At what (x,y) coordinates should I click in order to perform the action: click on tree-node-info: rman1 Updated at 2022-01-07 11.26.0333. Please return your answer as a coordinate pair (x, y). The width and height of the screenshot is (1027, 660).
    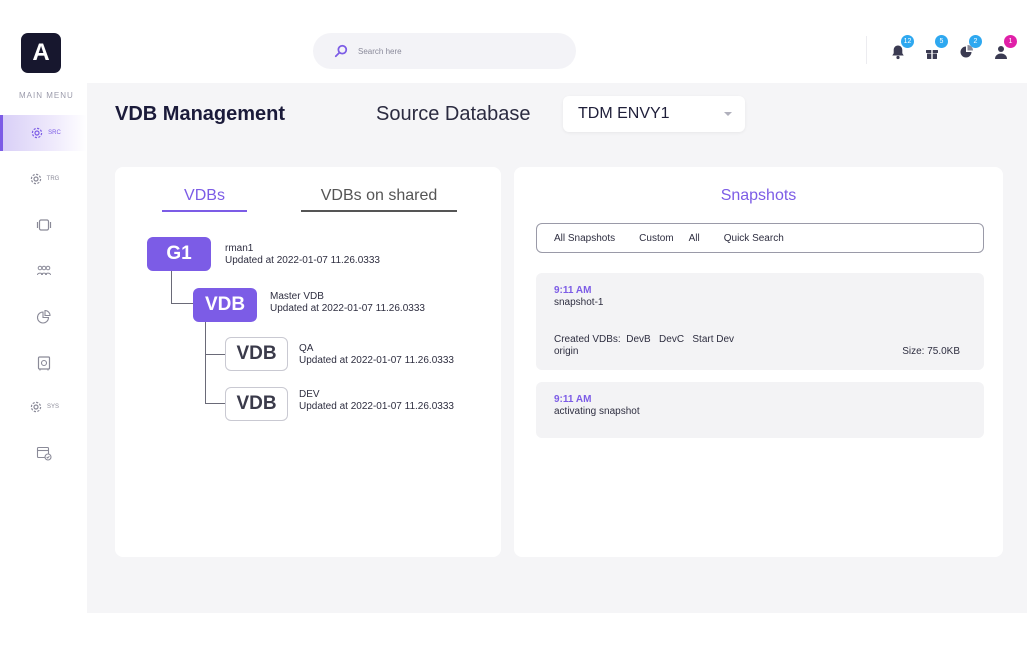
    Looking at the image, I should click on (302, 255).